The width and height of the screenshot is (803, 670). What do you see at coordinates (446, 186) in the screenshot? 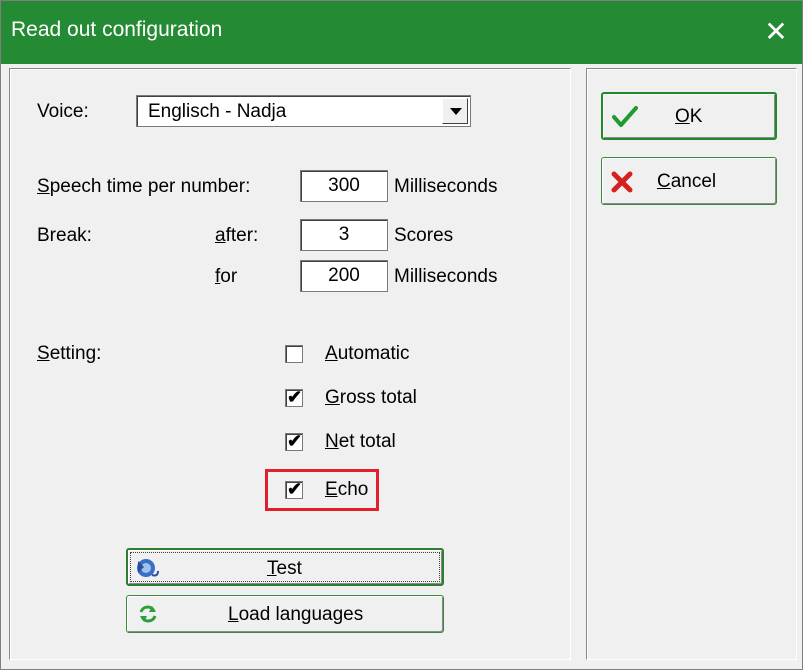
I see `speech-time-unit: Milliseconds` at bounding box center [446, 186].